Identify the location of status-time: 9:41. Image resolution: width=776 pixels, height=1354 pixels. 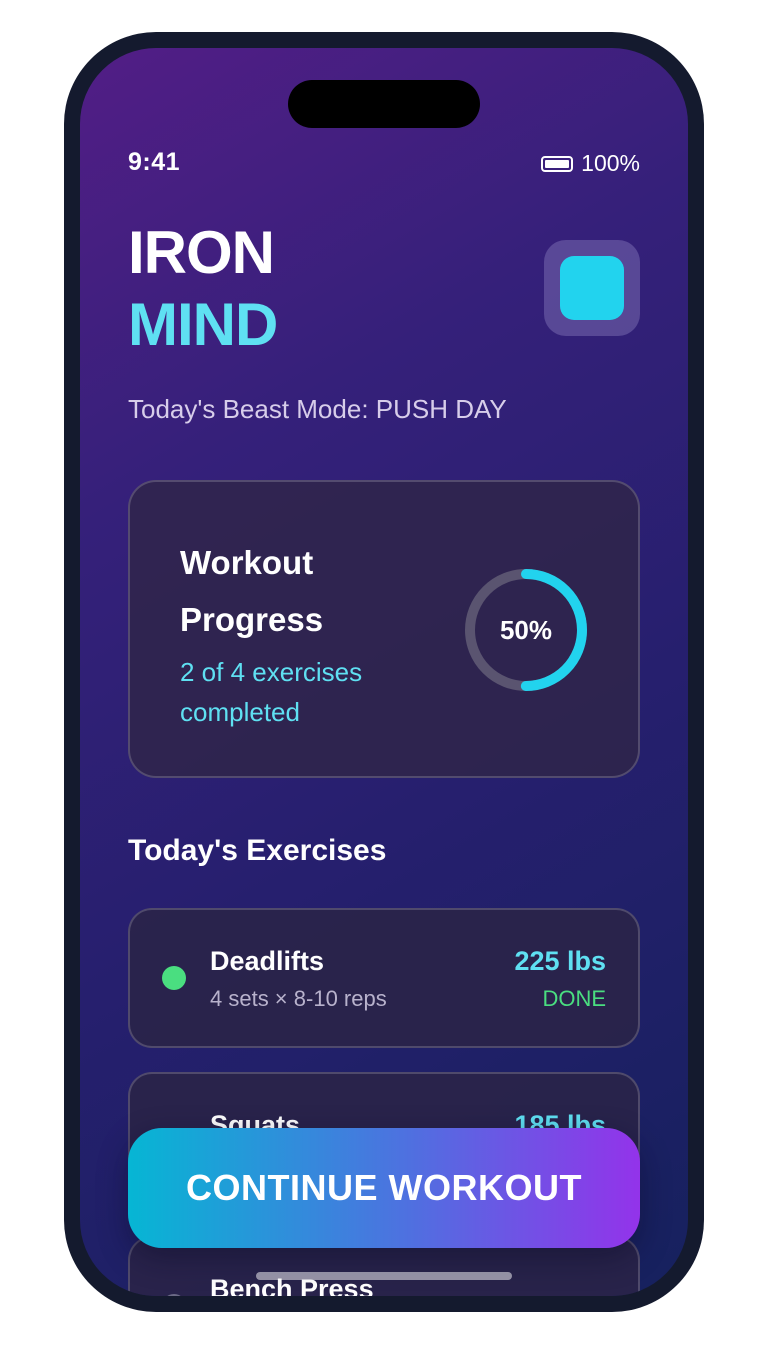
(154, 162).